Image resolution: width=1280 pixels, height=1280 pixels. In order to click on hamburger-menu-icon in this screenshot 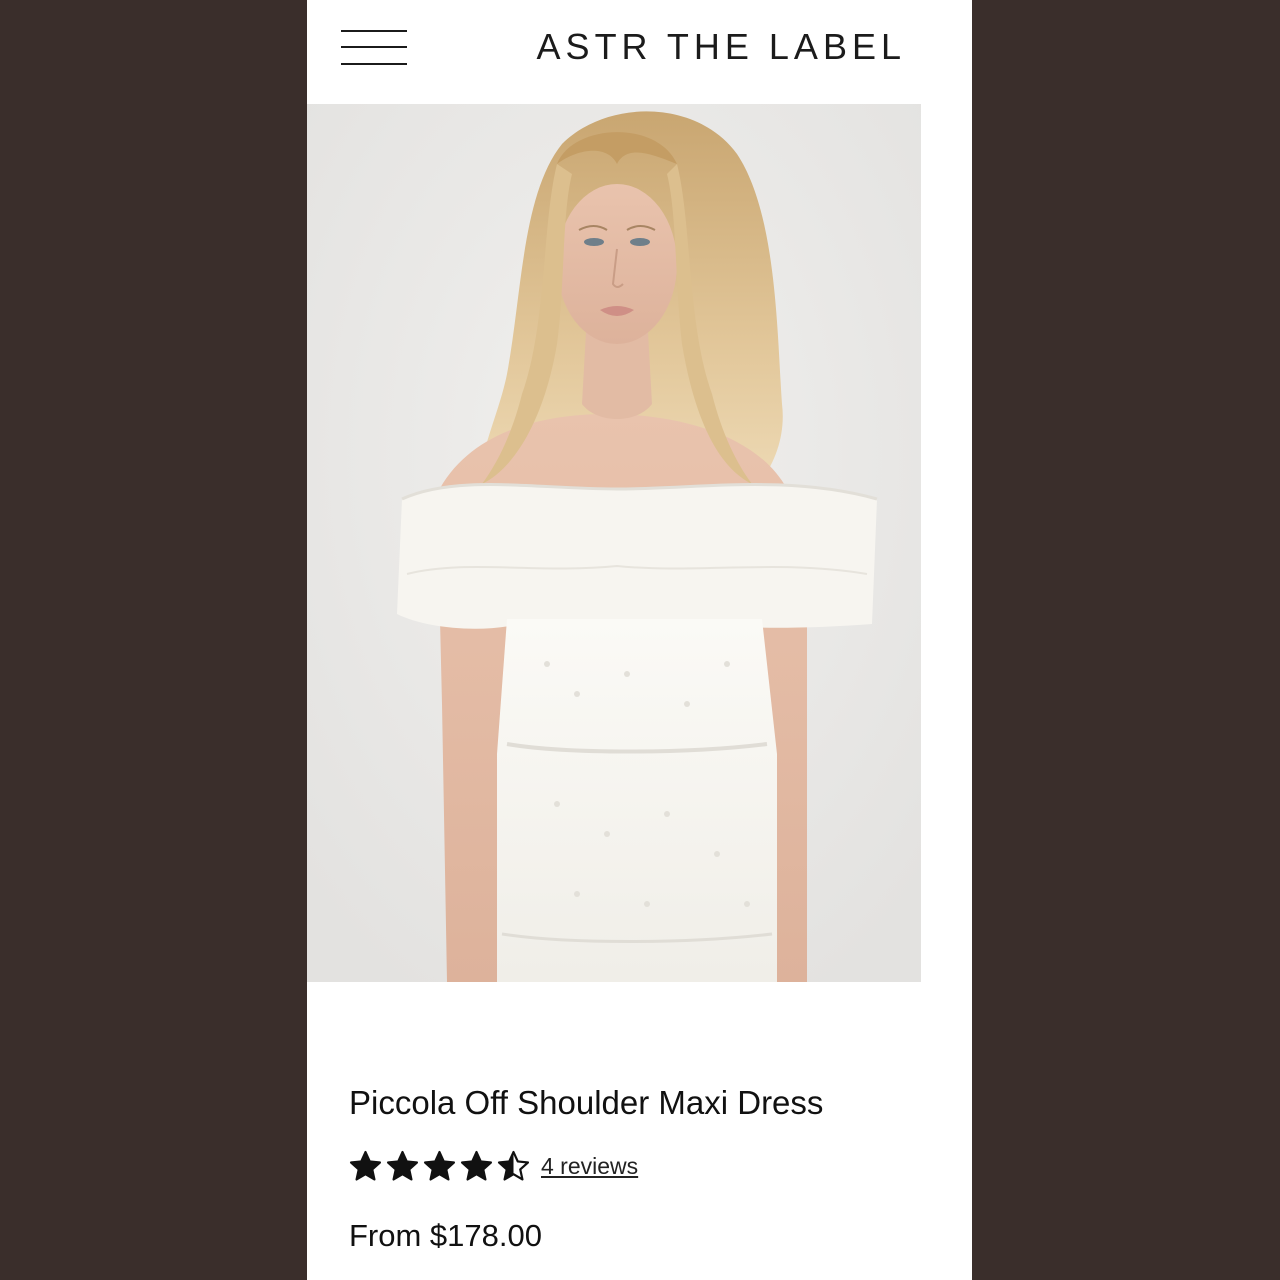, I will do `click(374, 48)`.